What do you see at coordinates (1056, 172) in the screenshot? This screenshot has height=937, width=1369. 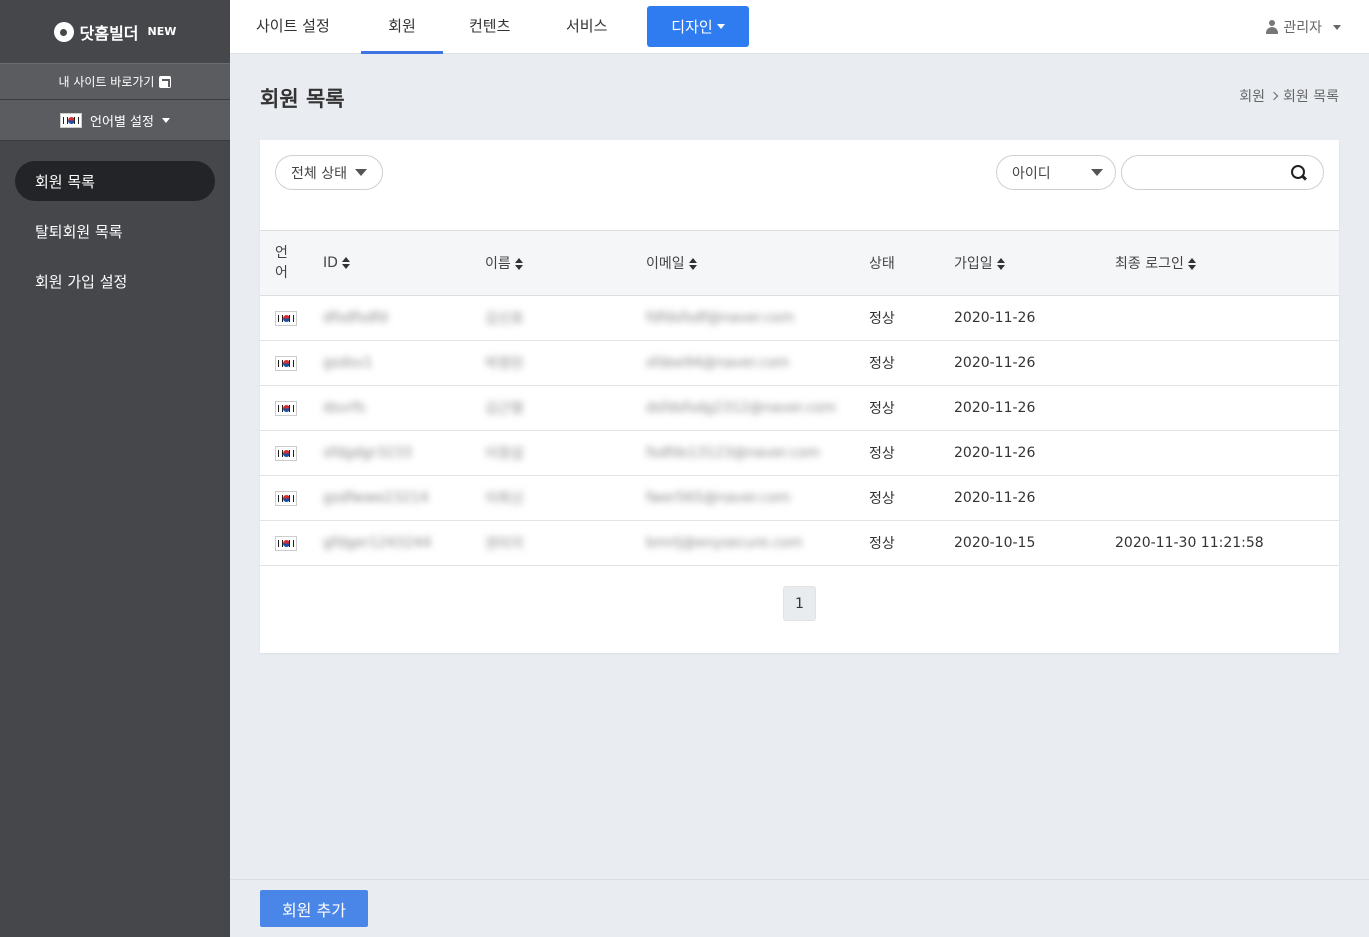 I see `search-field-select: 아이디` at bounding box center [1056, 172].